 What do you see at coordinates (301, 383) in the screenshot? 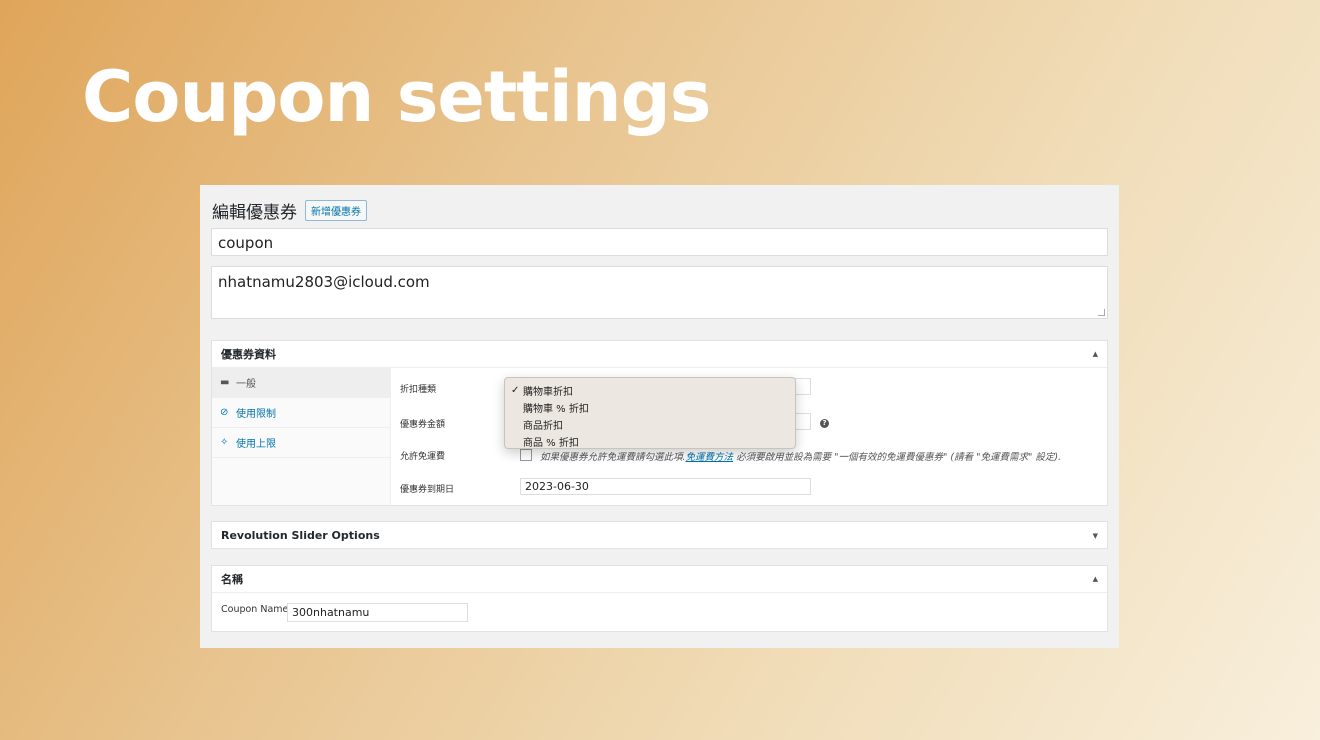
I see `tab-general: ▬ 一般` at bounding box center [301, 383].